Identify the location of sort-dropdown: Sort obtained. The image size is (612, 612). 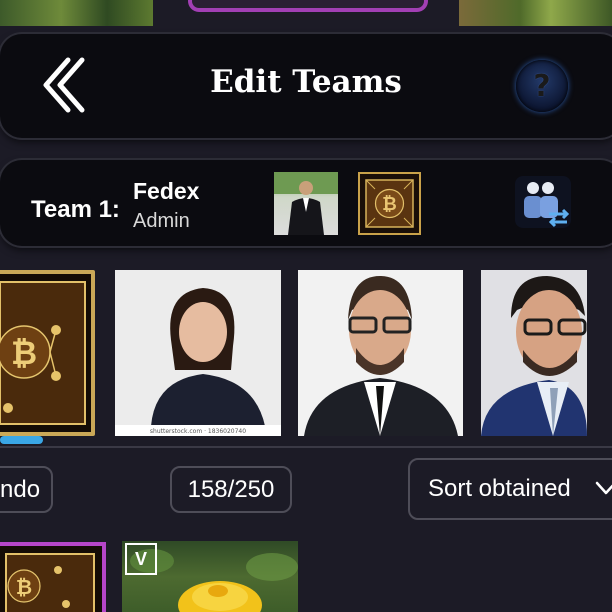
(510, 489).